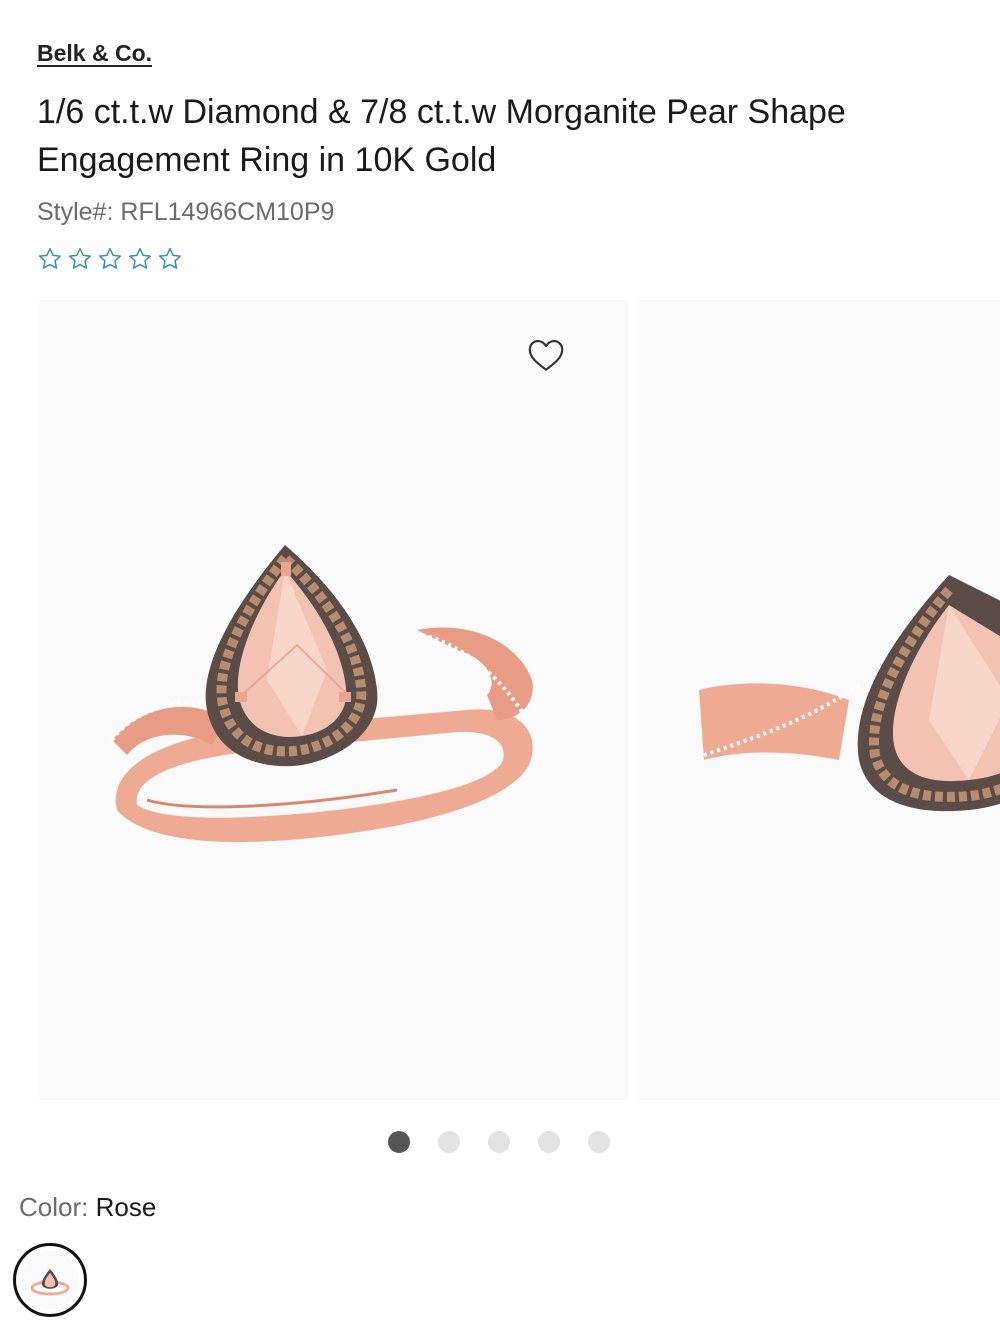 The image size is (1000, 1333). I want to click on ring-thumbnail-icon, so click(50, 1282).